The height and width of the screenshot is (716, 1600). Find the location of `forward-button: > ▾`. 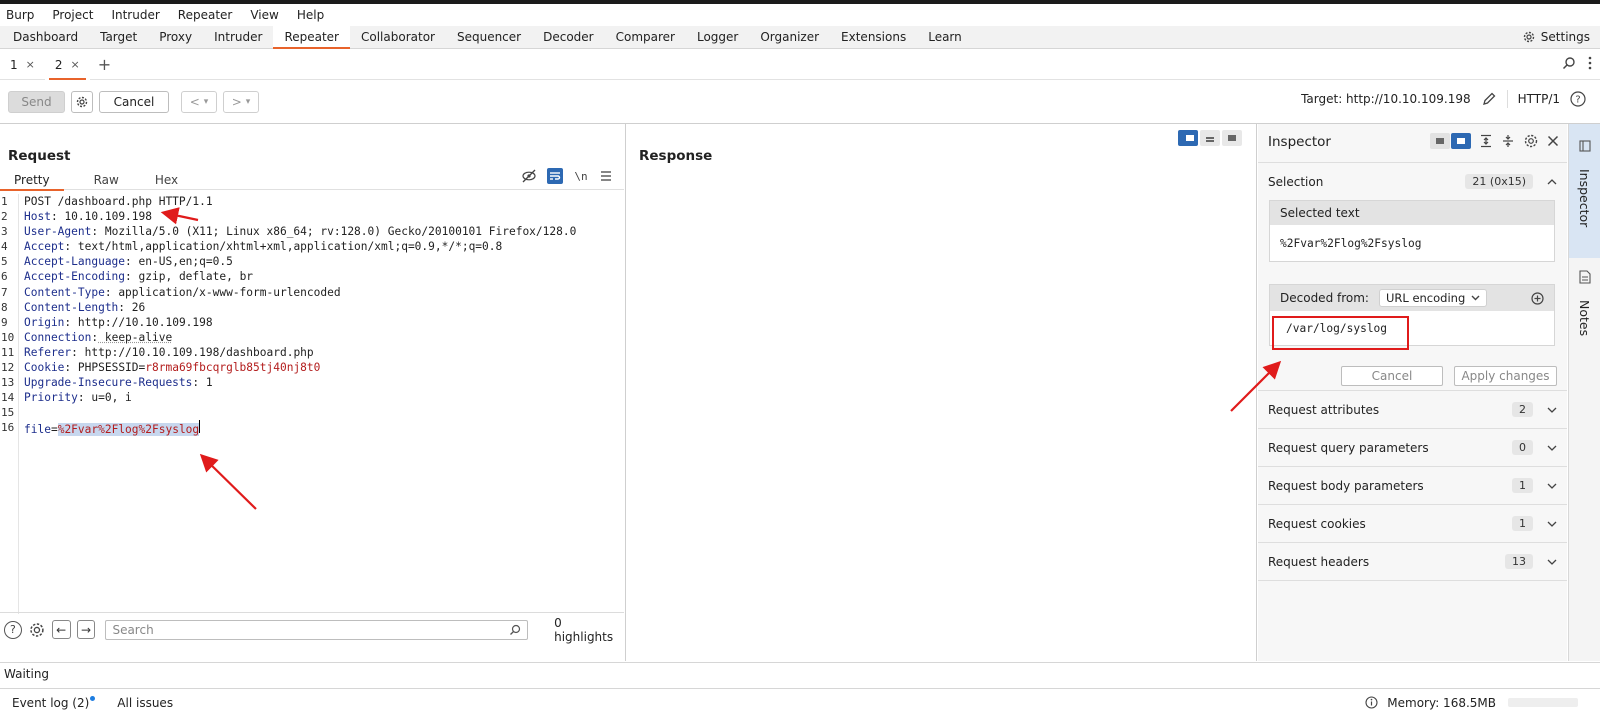

forward-button: > ▾ is located at coordinates (241, 102).